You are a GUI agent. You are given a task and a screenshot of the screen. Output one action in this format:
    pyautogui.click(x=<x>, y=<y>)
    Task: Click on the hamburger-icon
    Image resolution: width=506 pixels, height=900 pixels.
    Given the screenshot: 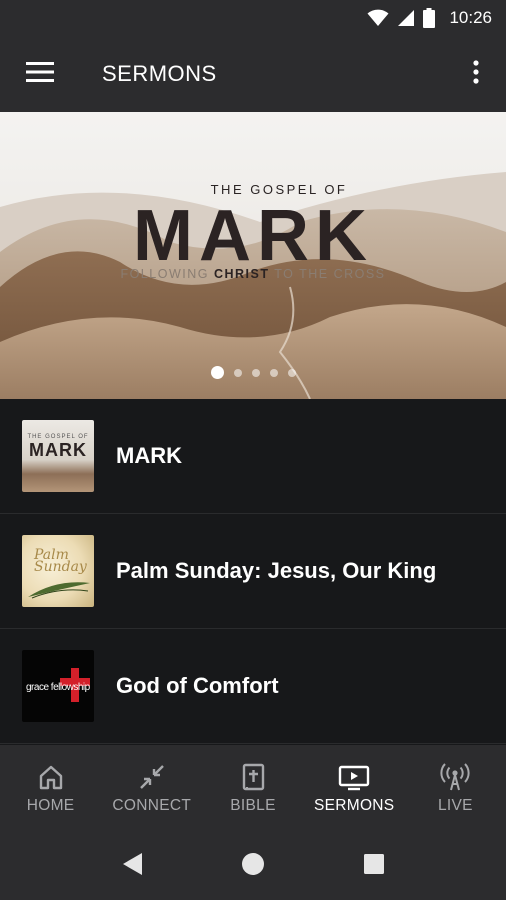 What is the action you would take?
    pyautogui.click(x=40, y=74)
    